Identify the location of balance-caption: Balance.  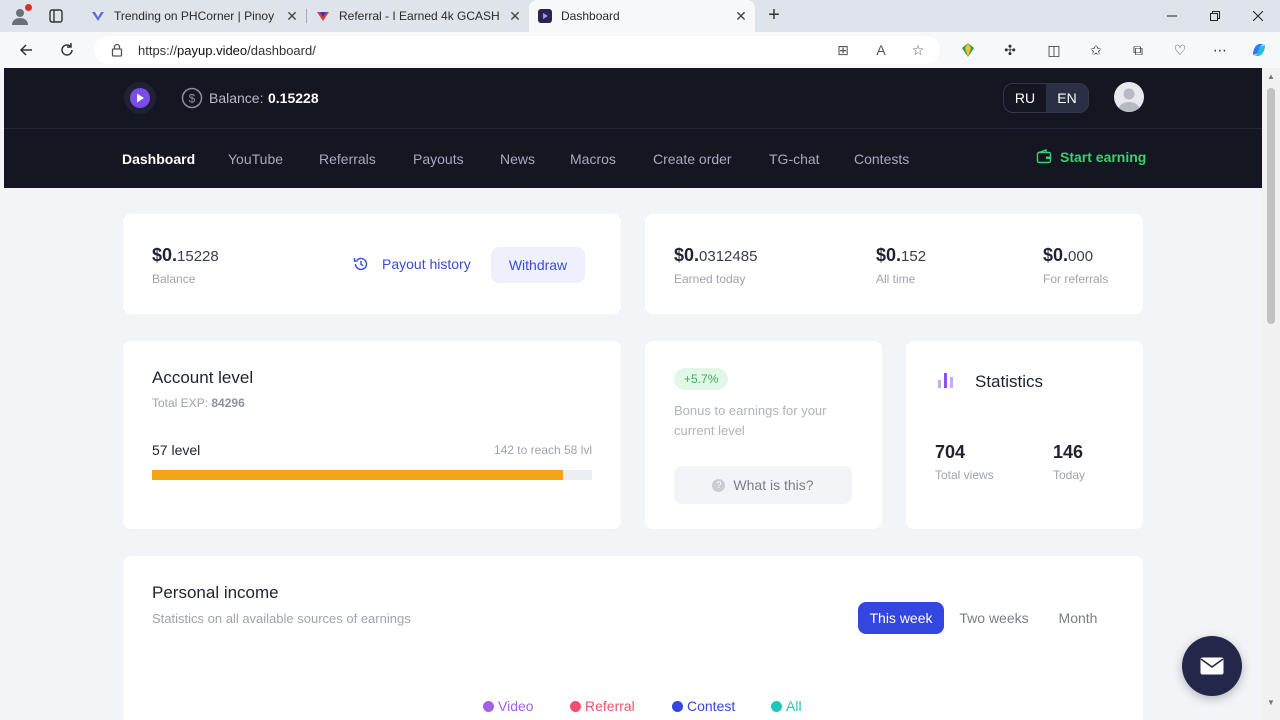
(174, 279).